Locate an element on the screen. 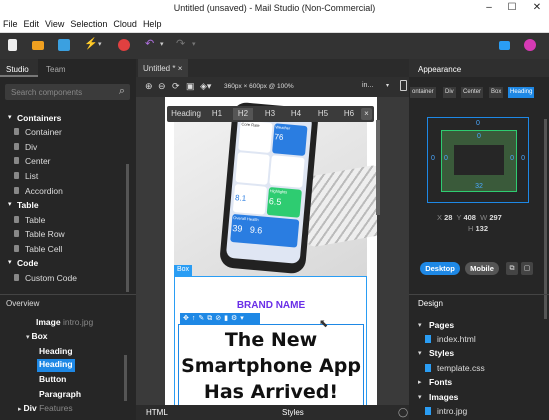 Image resolution: width=549 pixels, height=420 pixels. redo-dropdown-icon: ▾ is located at coordinates (198, 46).